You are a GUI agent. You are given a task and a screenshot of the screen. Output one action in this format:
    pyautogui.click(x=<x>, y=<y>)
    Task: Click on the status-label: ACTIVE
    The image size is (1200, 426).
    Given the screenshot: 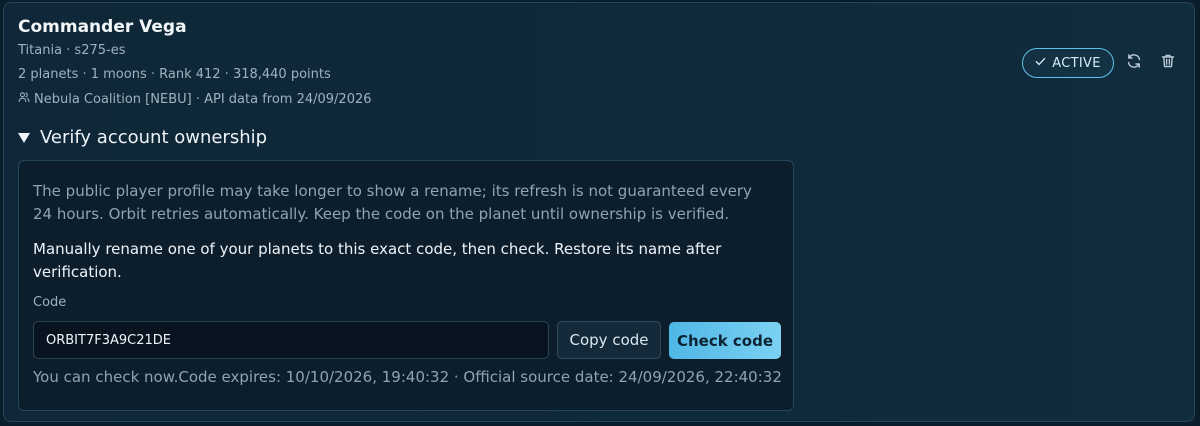 What is the action you would take?
    pyautogui.click(x=1076, y=63)
    